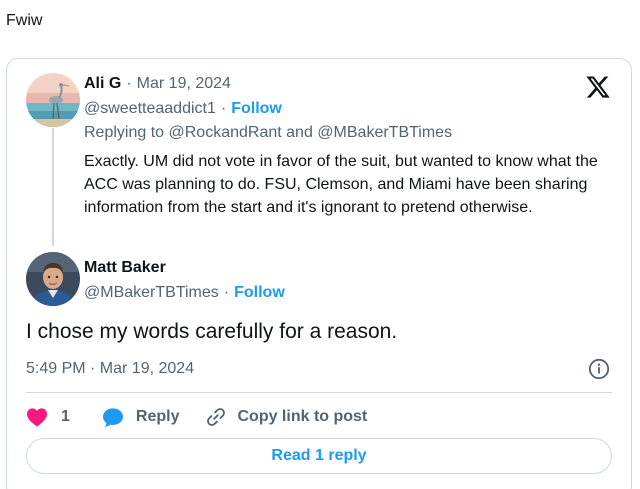 The image size is (640, 489). What do you see at coordinates (110, 369) in the screenshot?
I see `post-timestamp: 5:49 PM · Mar 19, 2024` at bounding box center [110, 369].